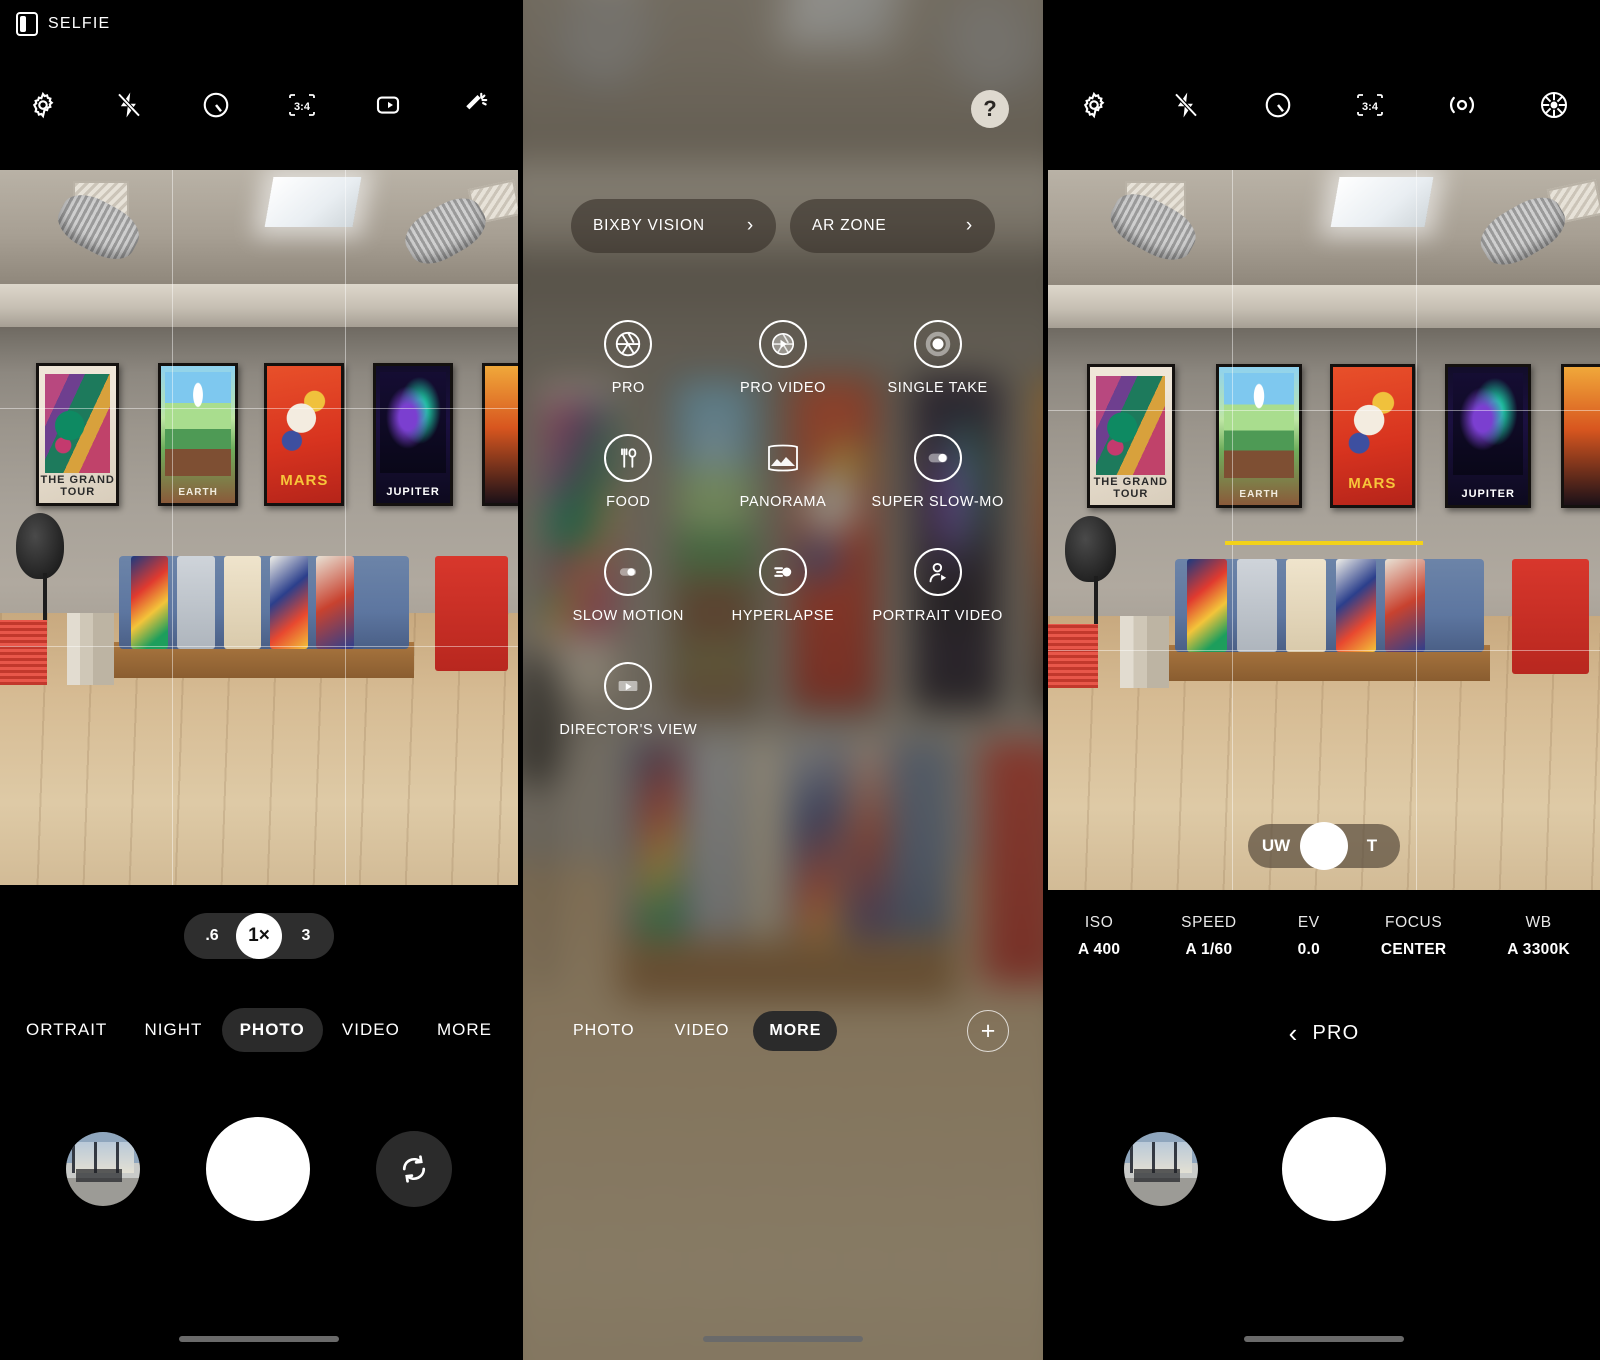 The height and width of the screenshot is (1360, 1600). I want to click on portrait-video-icon, so click(937, 572).